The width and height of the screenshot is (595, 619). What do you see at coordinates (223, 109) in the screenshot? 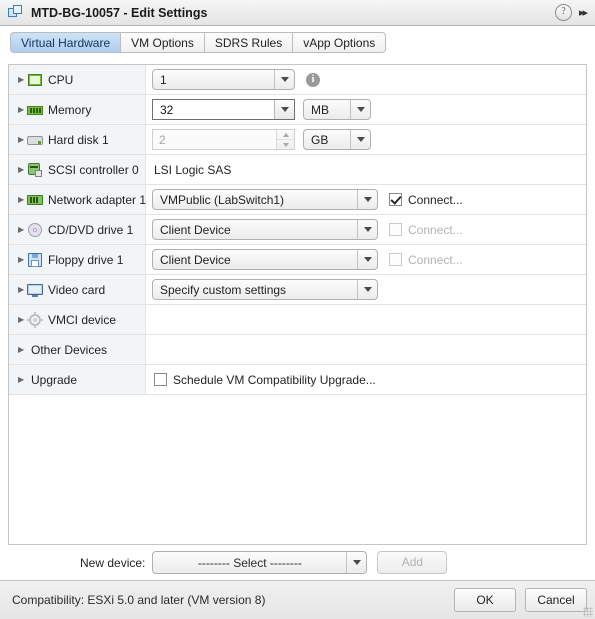
I see `memory-size-input: 32` at bounding box center [223, 109].